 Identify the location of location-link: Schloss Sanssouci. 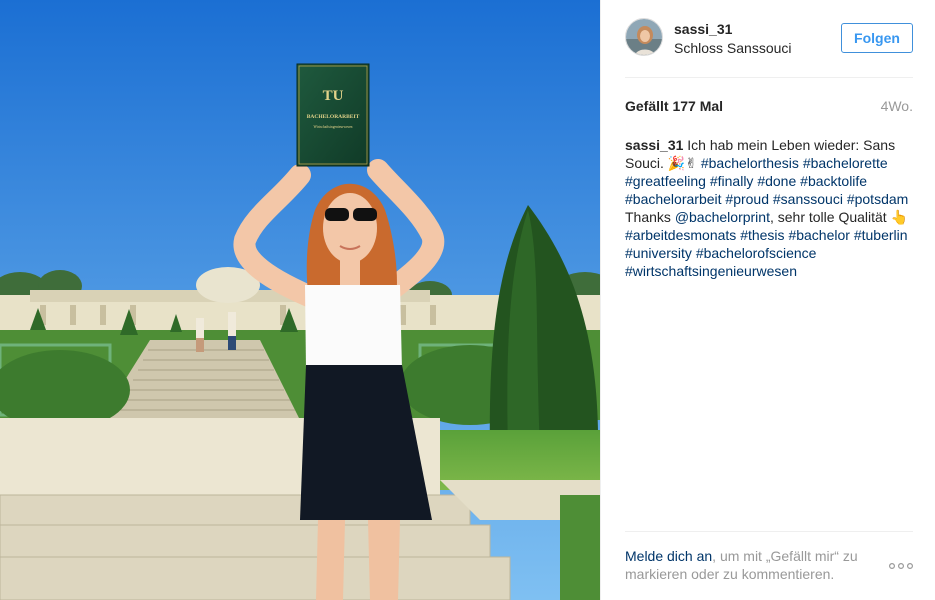
(733, 48).